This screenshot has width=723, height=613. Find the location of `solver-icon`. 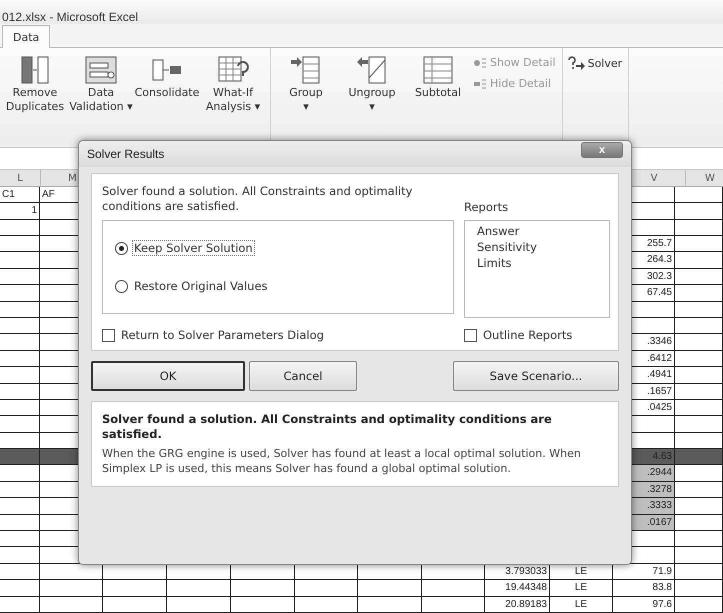

solver-icon is located at coordinates (575, 63).